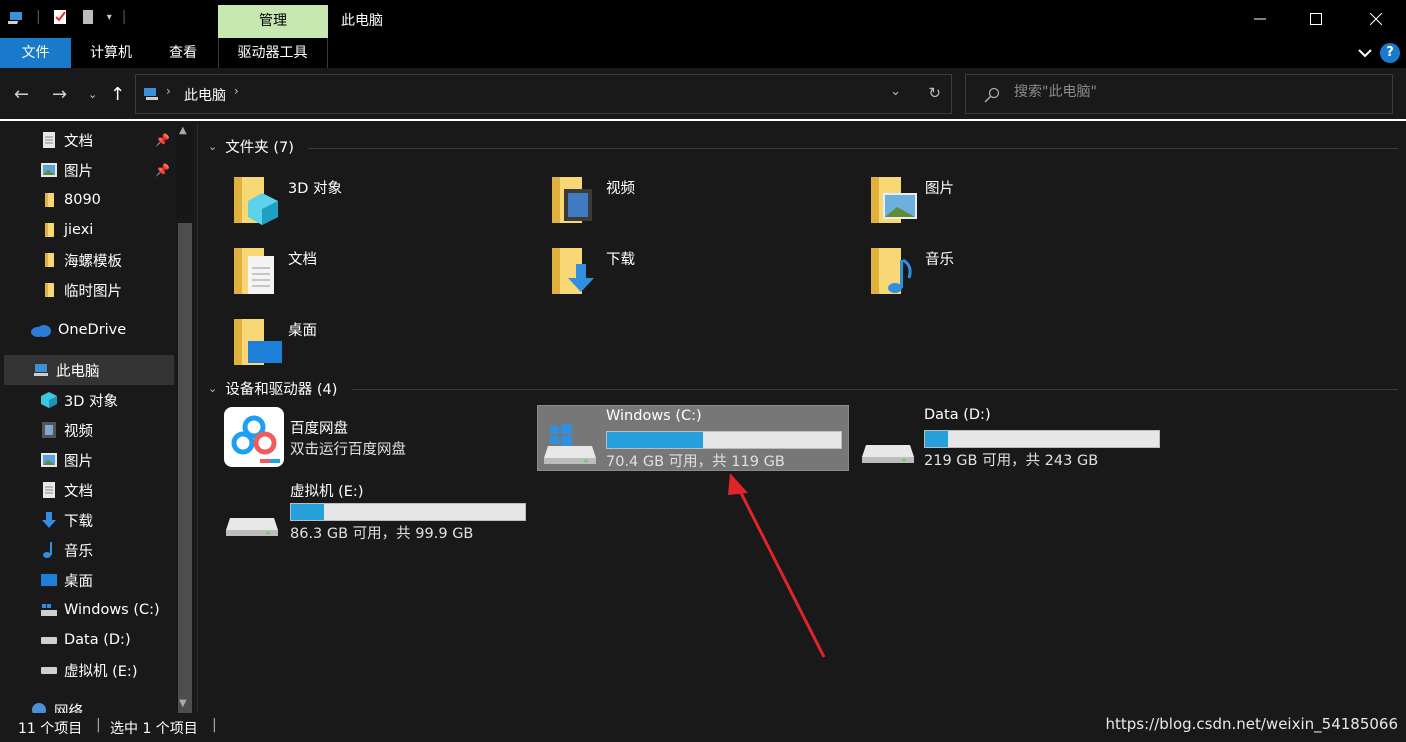  What do you see at coordinates (108, 260) in the screenshot?
I see `sidebar-item-hailuo-template: 海螺模板` at bounding box center [108, 260].